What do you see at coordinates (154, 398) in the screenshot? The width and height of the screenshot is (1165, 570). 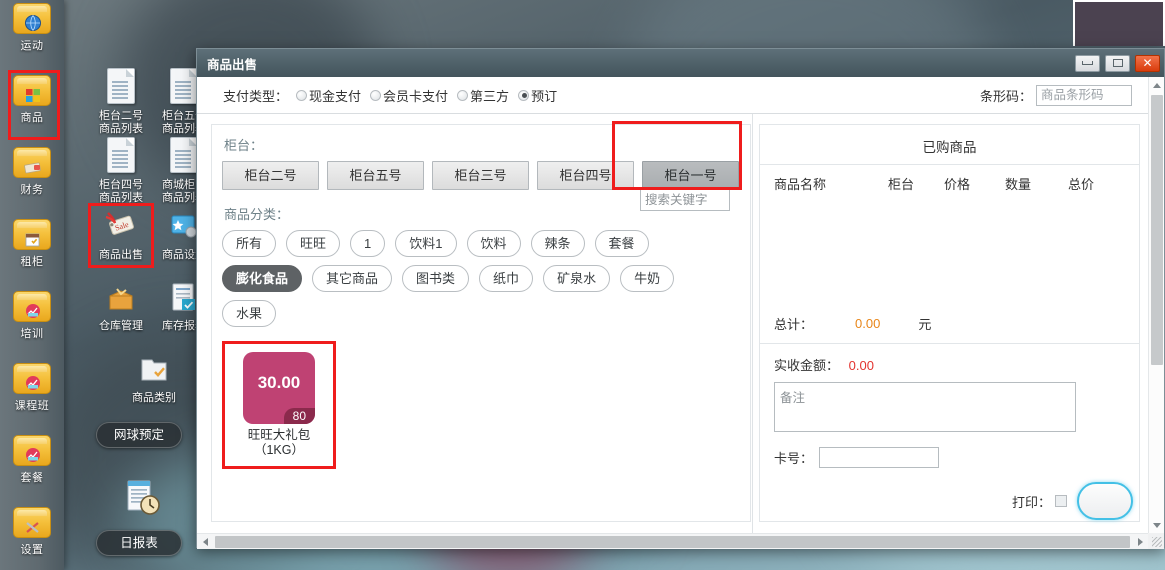 I see `shortcut-label: 商品类别` at bounding box center [154, 398].